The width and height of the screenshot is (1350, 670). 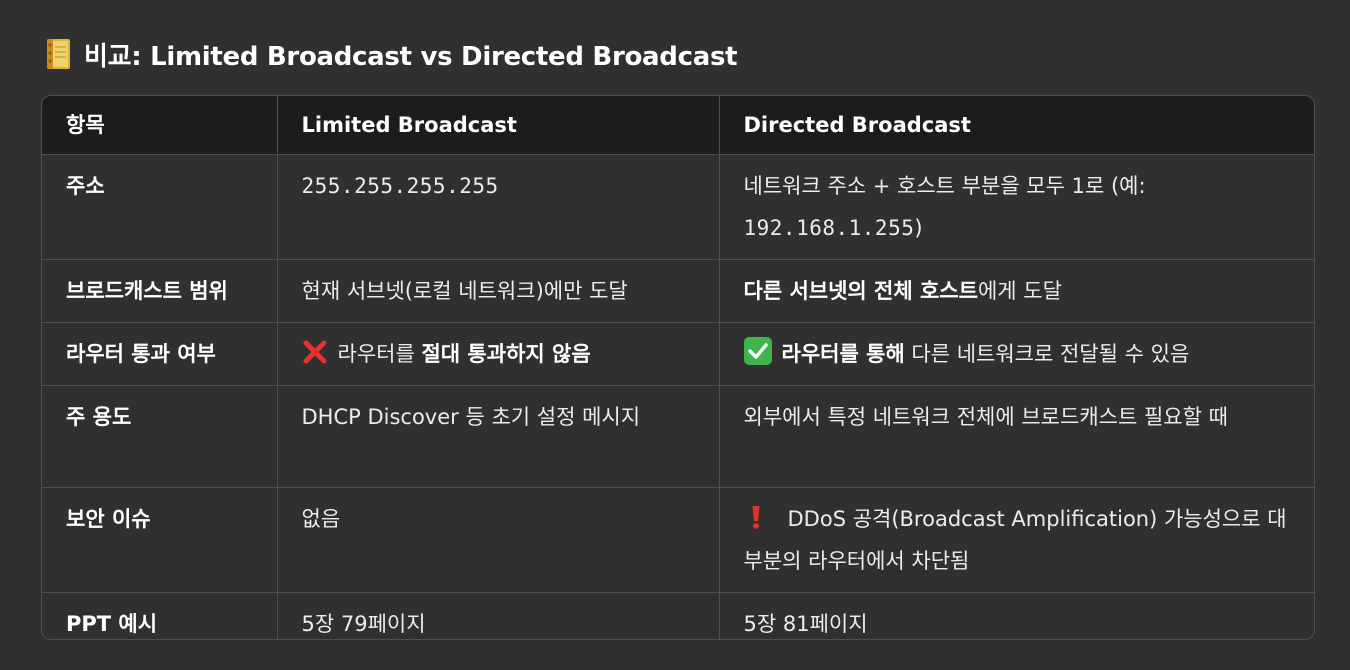 What do you see at coordinates (944, 186) in the screenshot?
I see `address-description: 네트워크 주소 + 호스트 부분을 모두 1로 (예:` at bounding box center [944, 186].